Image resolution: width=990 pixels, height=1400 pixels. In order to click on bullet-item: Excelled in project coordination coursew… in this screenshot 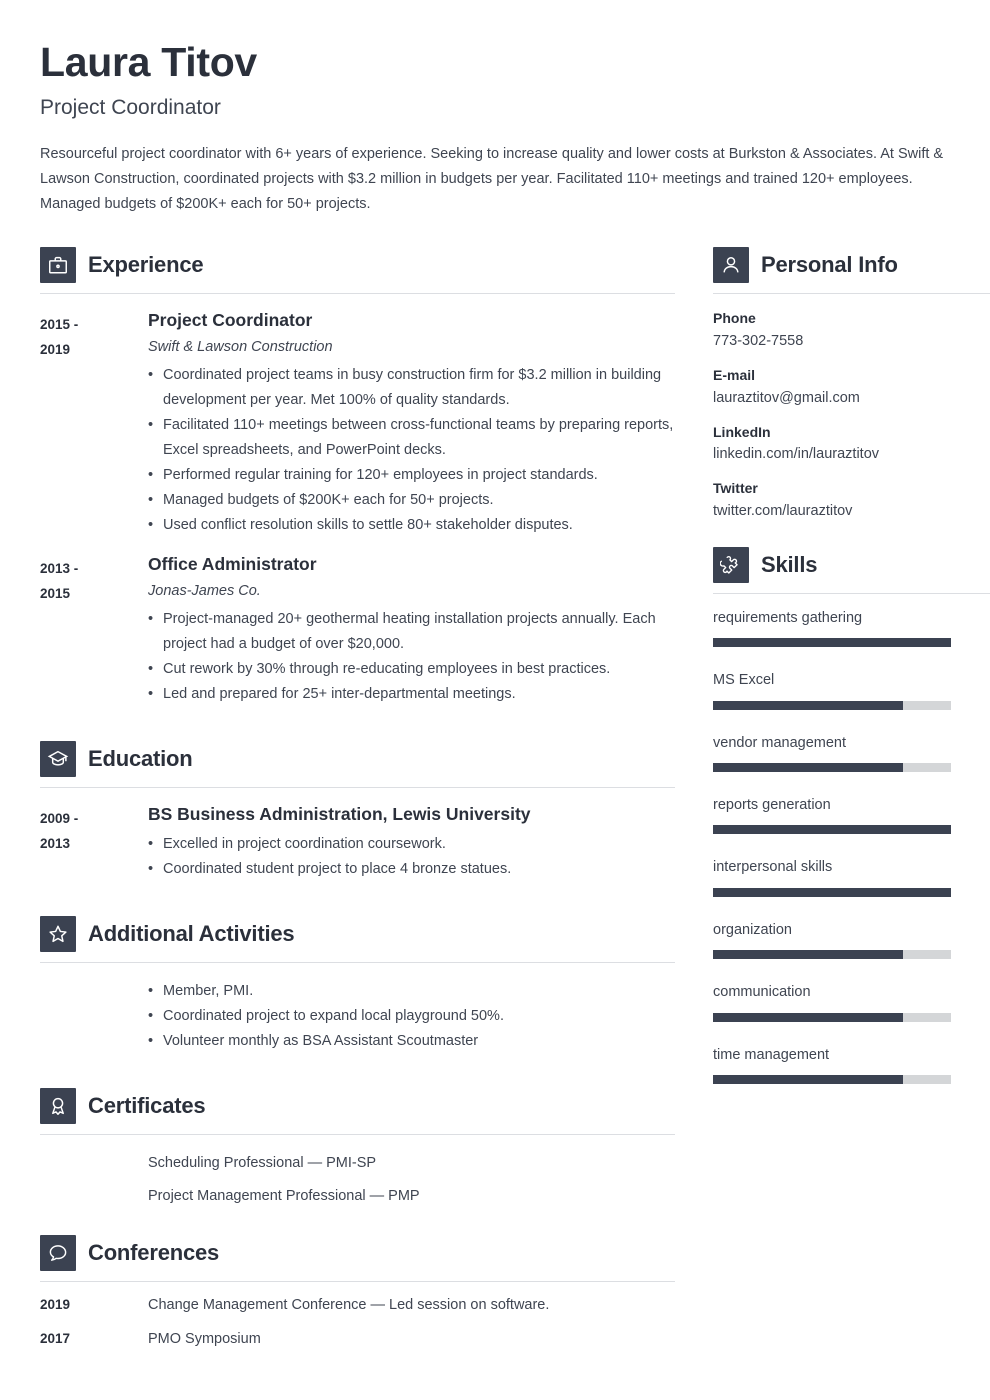, I will do `click(411, 844)`.